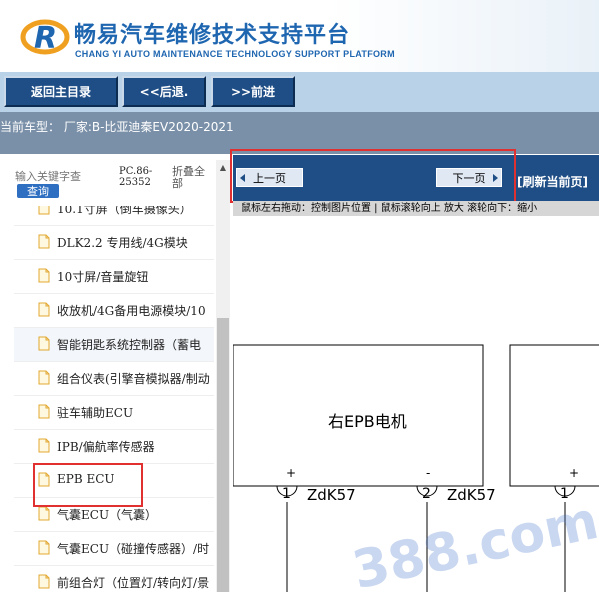 This screenshot has width=599, height=592. Describe the element at coordinates (61, 91) in the screenshot. I see `home-button: 返回主目录` at that location.